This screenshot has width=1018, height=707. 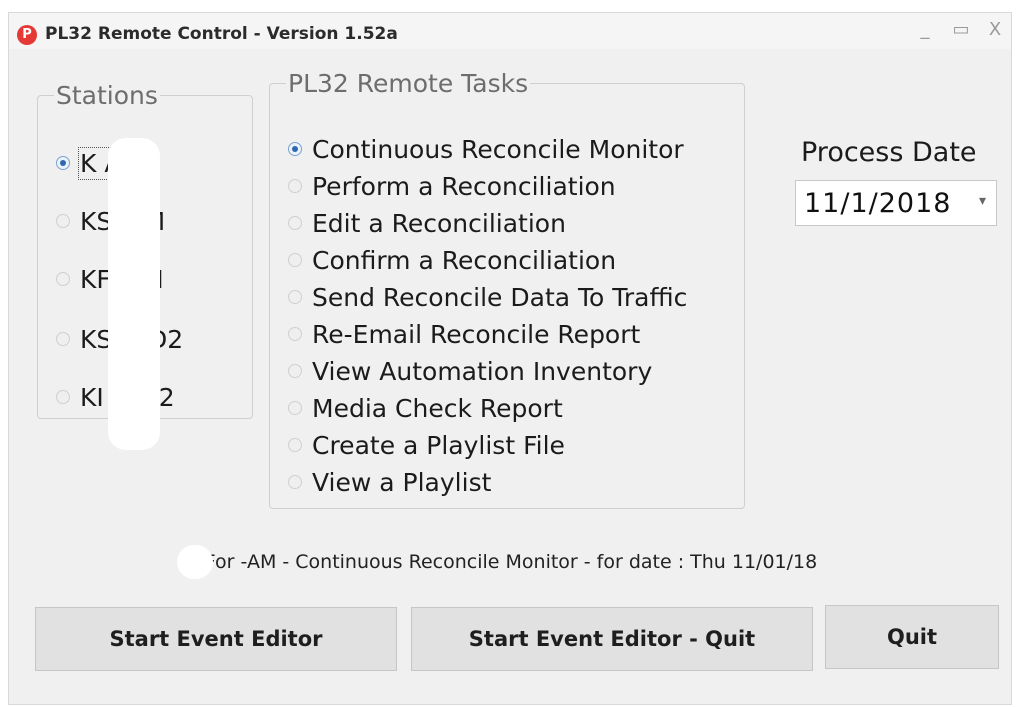 I want to click on process-date-picker: 11/1/2018 ▾, so click(x=896, y=203).